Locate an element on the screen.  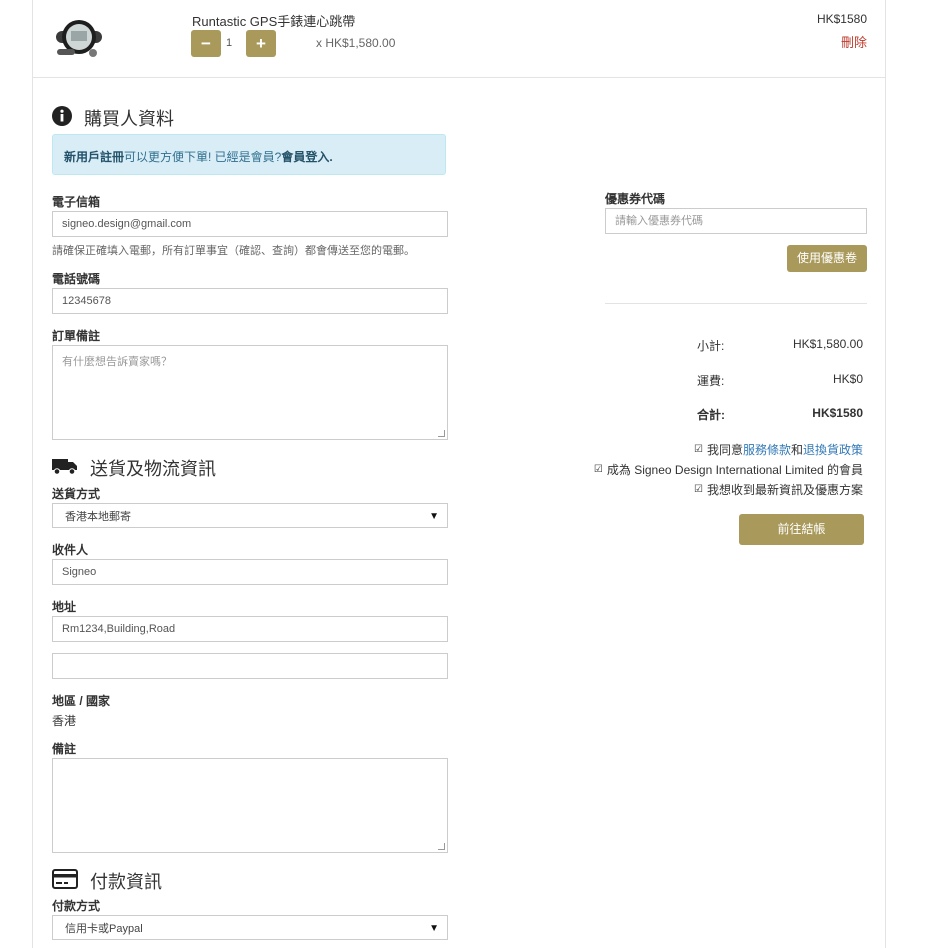
unit-price: x HK$1,580.00 is located at coordinates (356, 43).